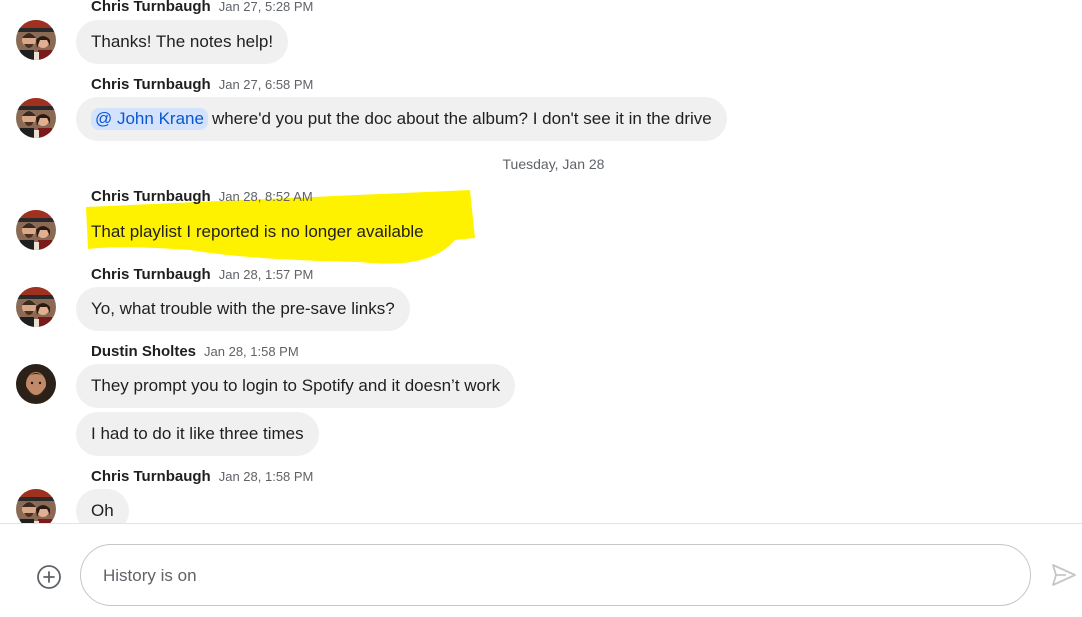 This screenshot has height=617, width=1082. I want to click on message-input, so click(553, 576).